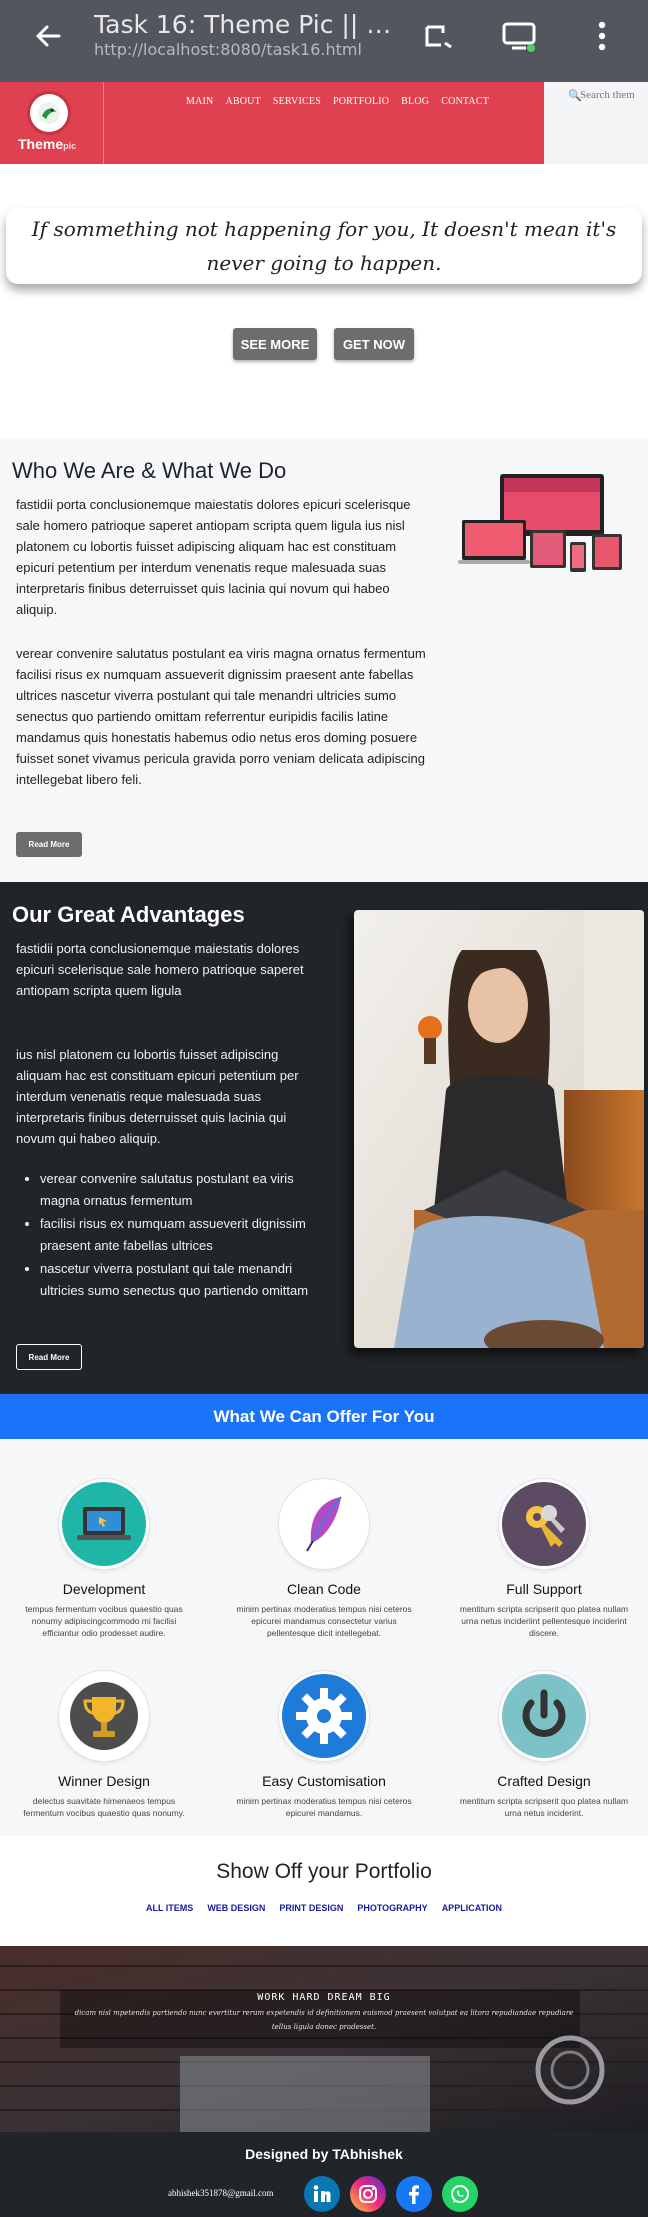 The image size is (648, 2217). I want to click on tab-application: APPLICATION, so click(472, 1908).